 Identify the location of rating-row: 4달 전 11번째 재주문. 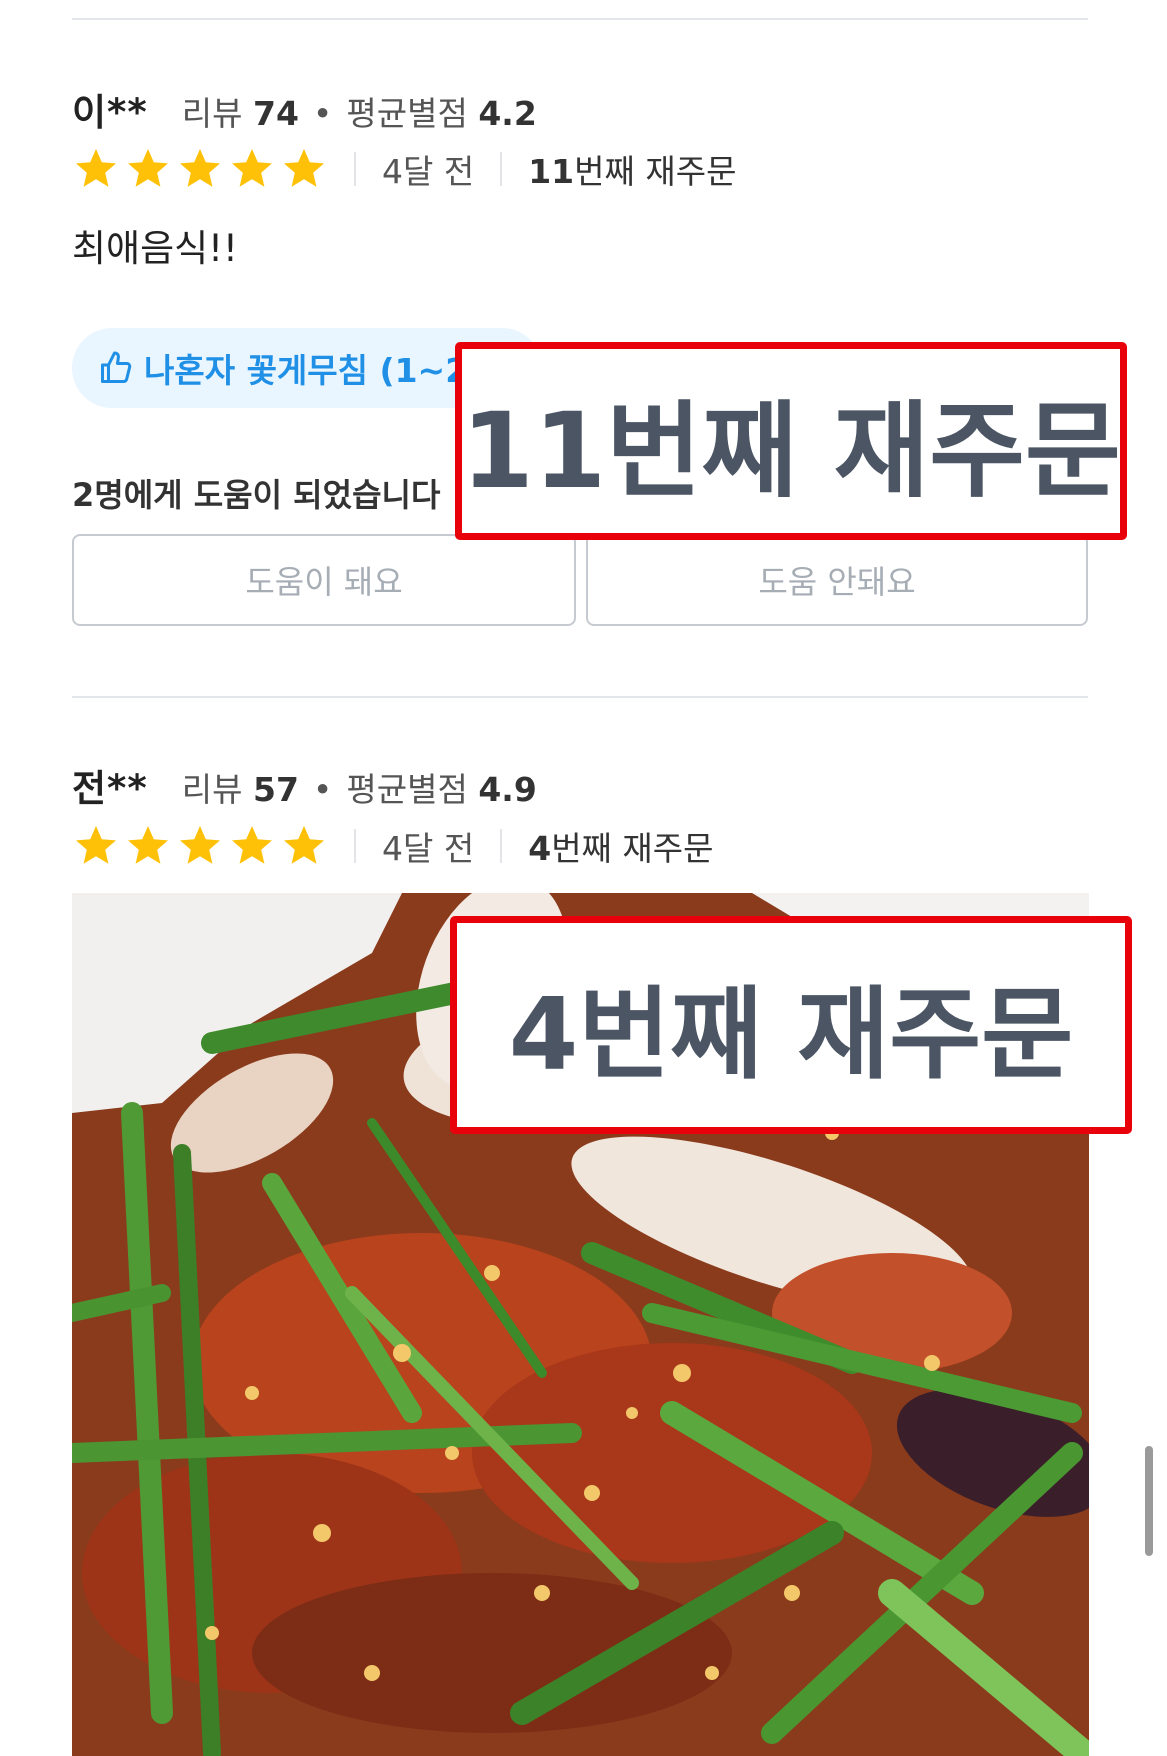
(404, 169).